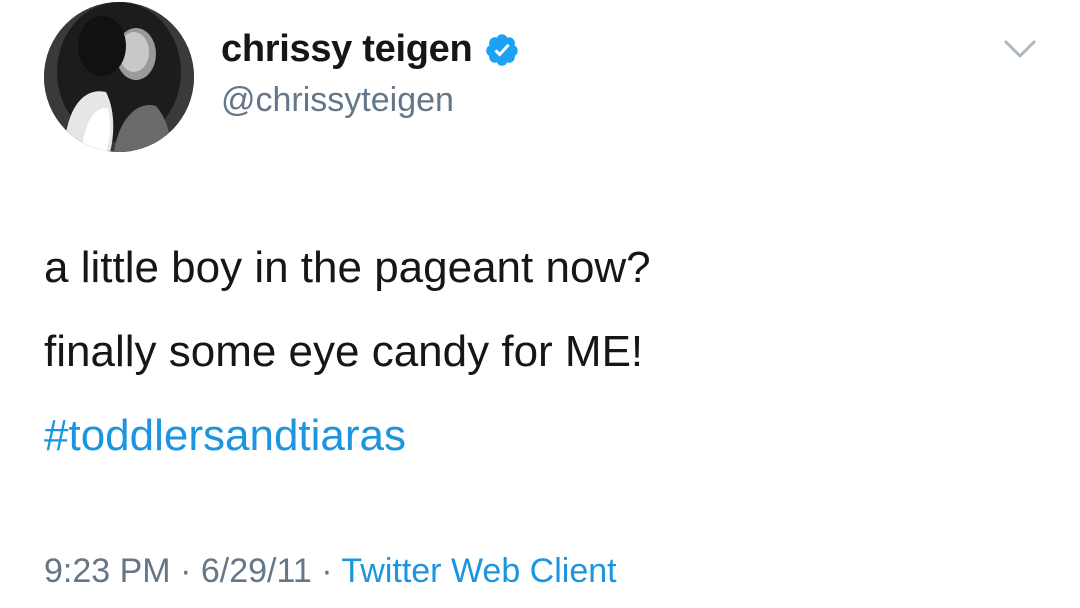 Image resolution: width=1080 pixels, height=608 pixels. What do you see at coordinates (502, 50) in the screenshot?
I see `verified-badge-icon` at bounding box center [502, 50].